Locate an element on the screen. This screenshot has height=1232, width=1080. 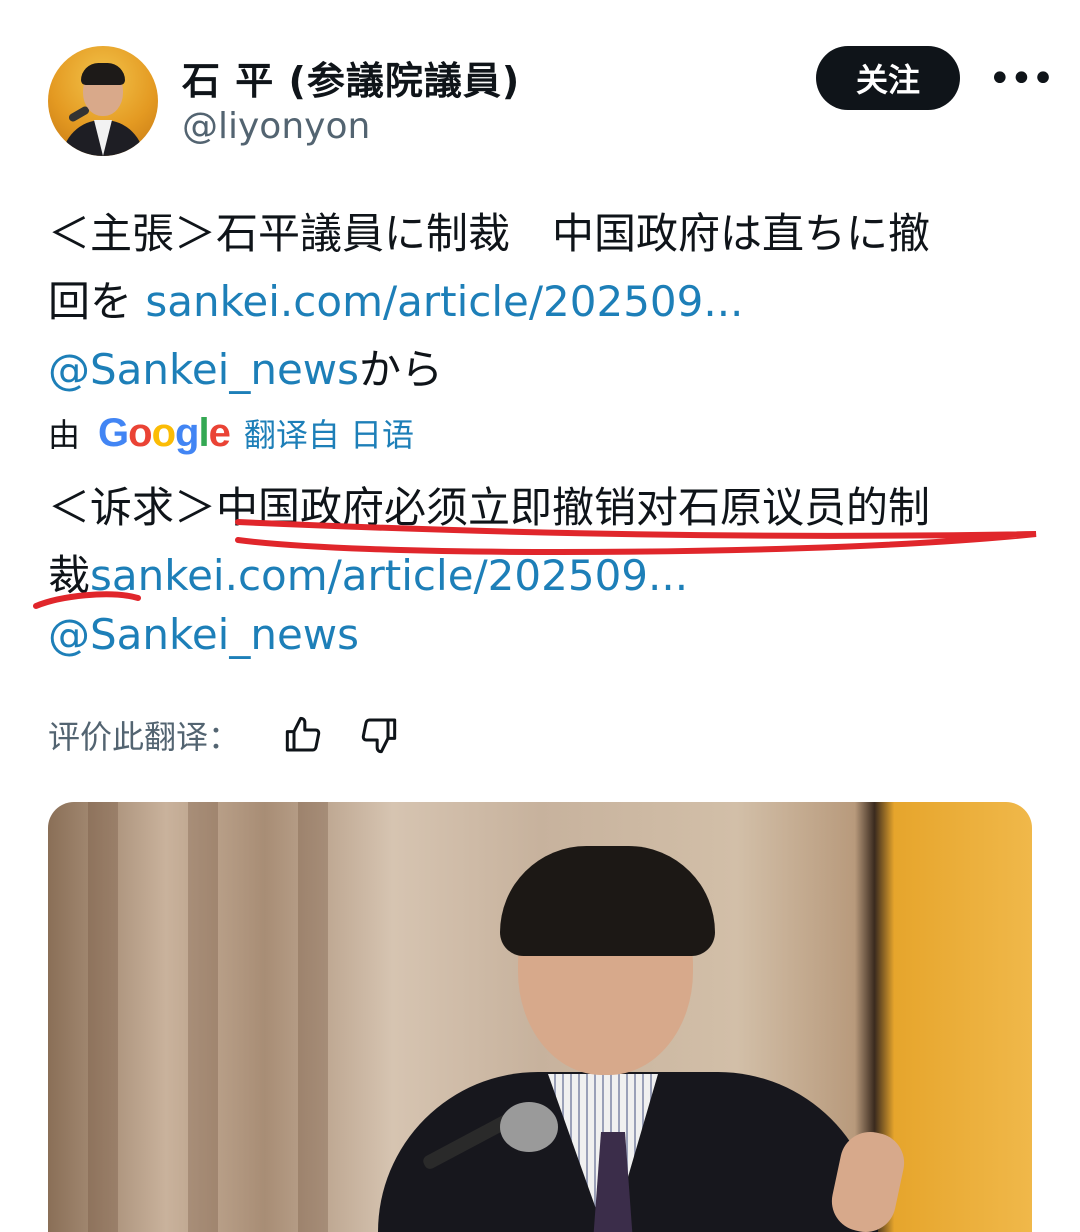
more-icon: ••• is located at coordinates (1021, 79).